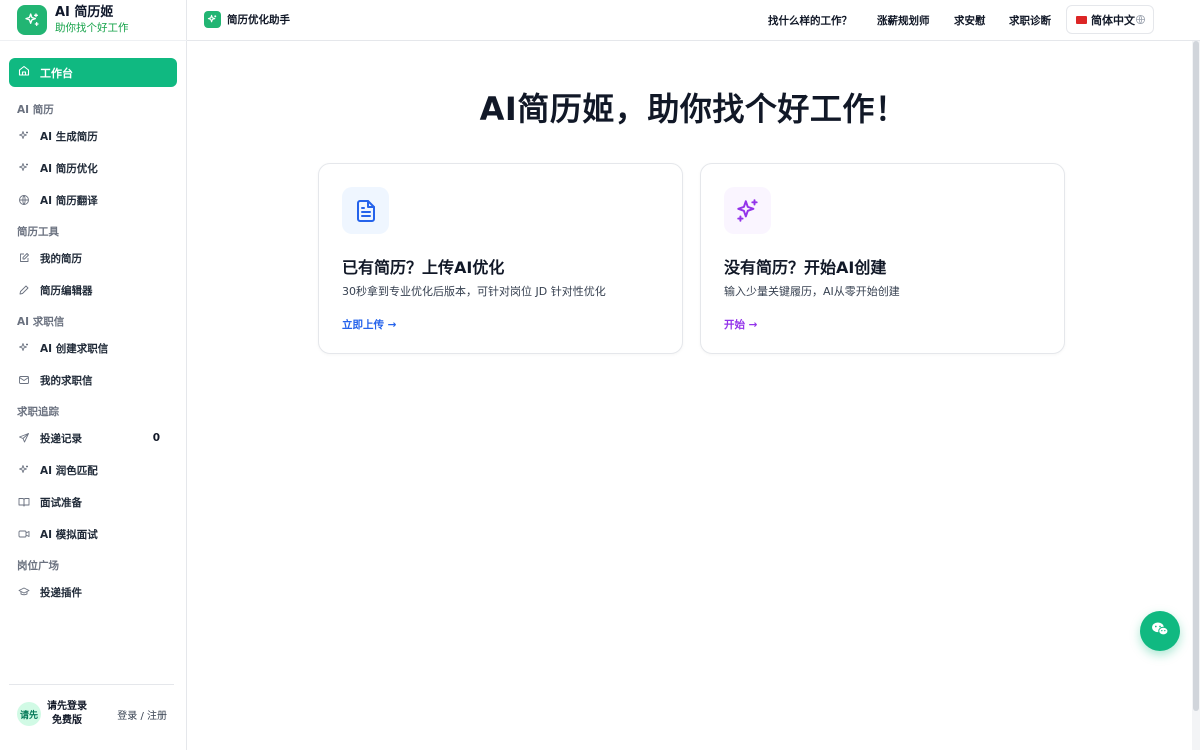 The image size is (1200, 750). Describe the element at coordinates (93, 592) in the screenshot. I see `sidebar-item-apply-plugin: 投递插件` at that location.